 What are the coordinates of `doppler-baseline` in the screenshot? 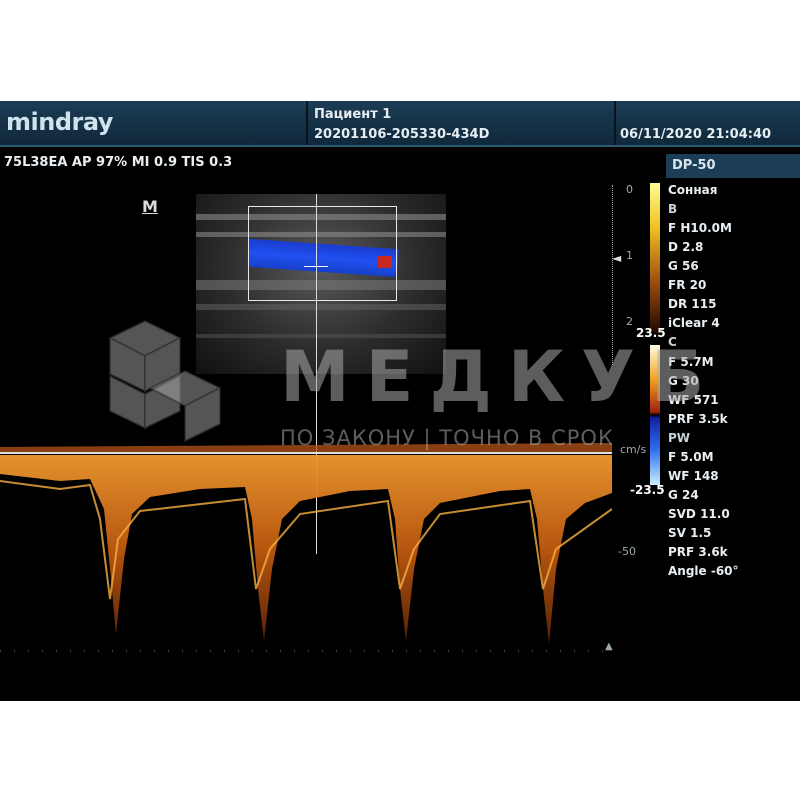 It's located at (306, 453).